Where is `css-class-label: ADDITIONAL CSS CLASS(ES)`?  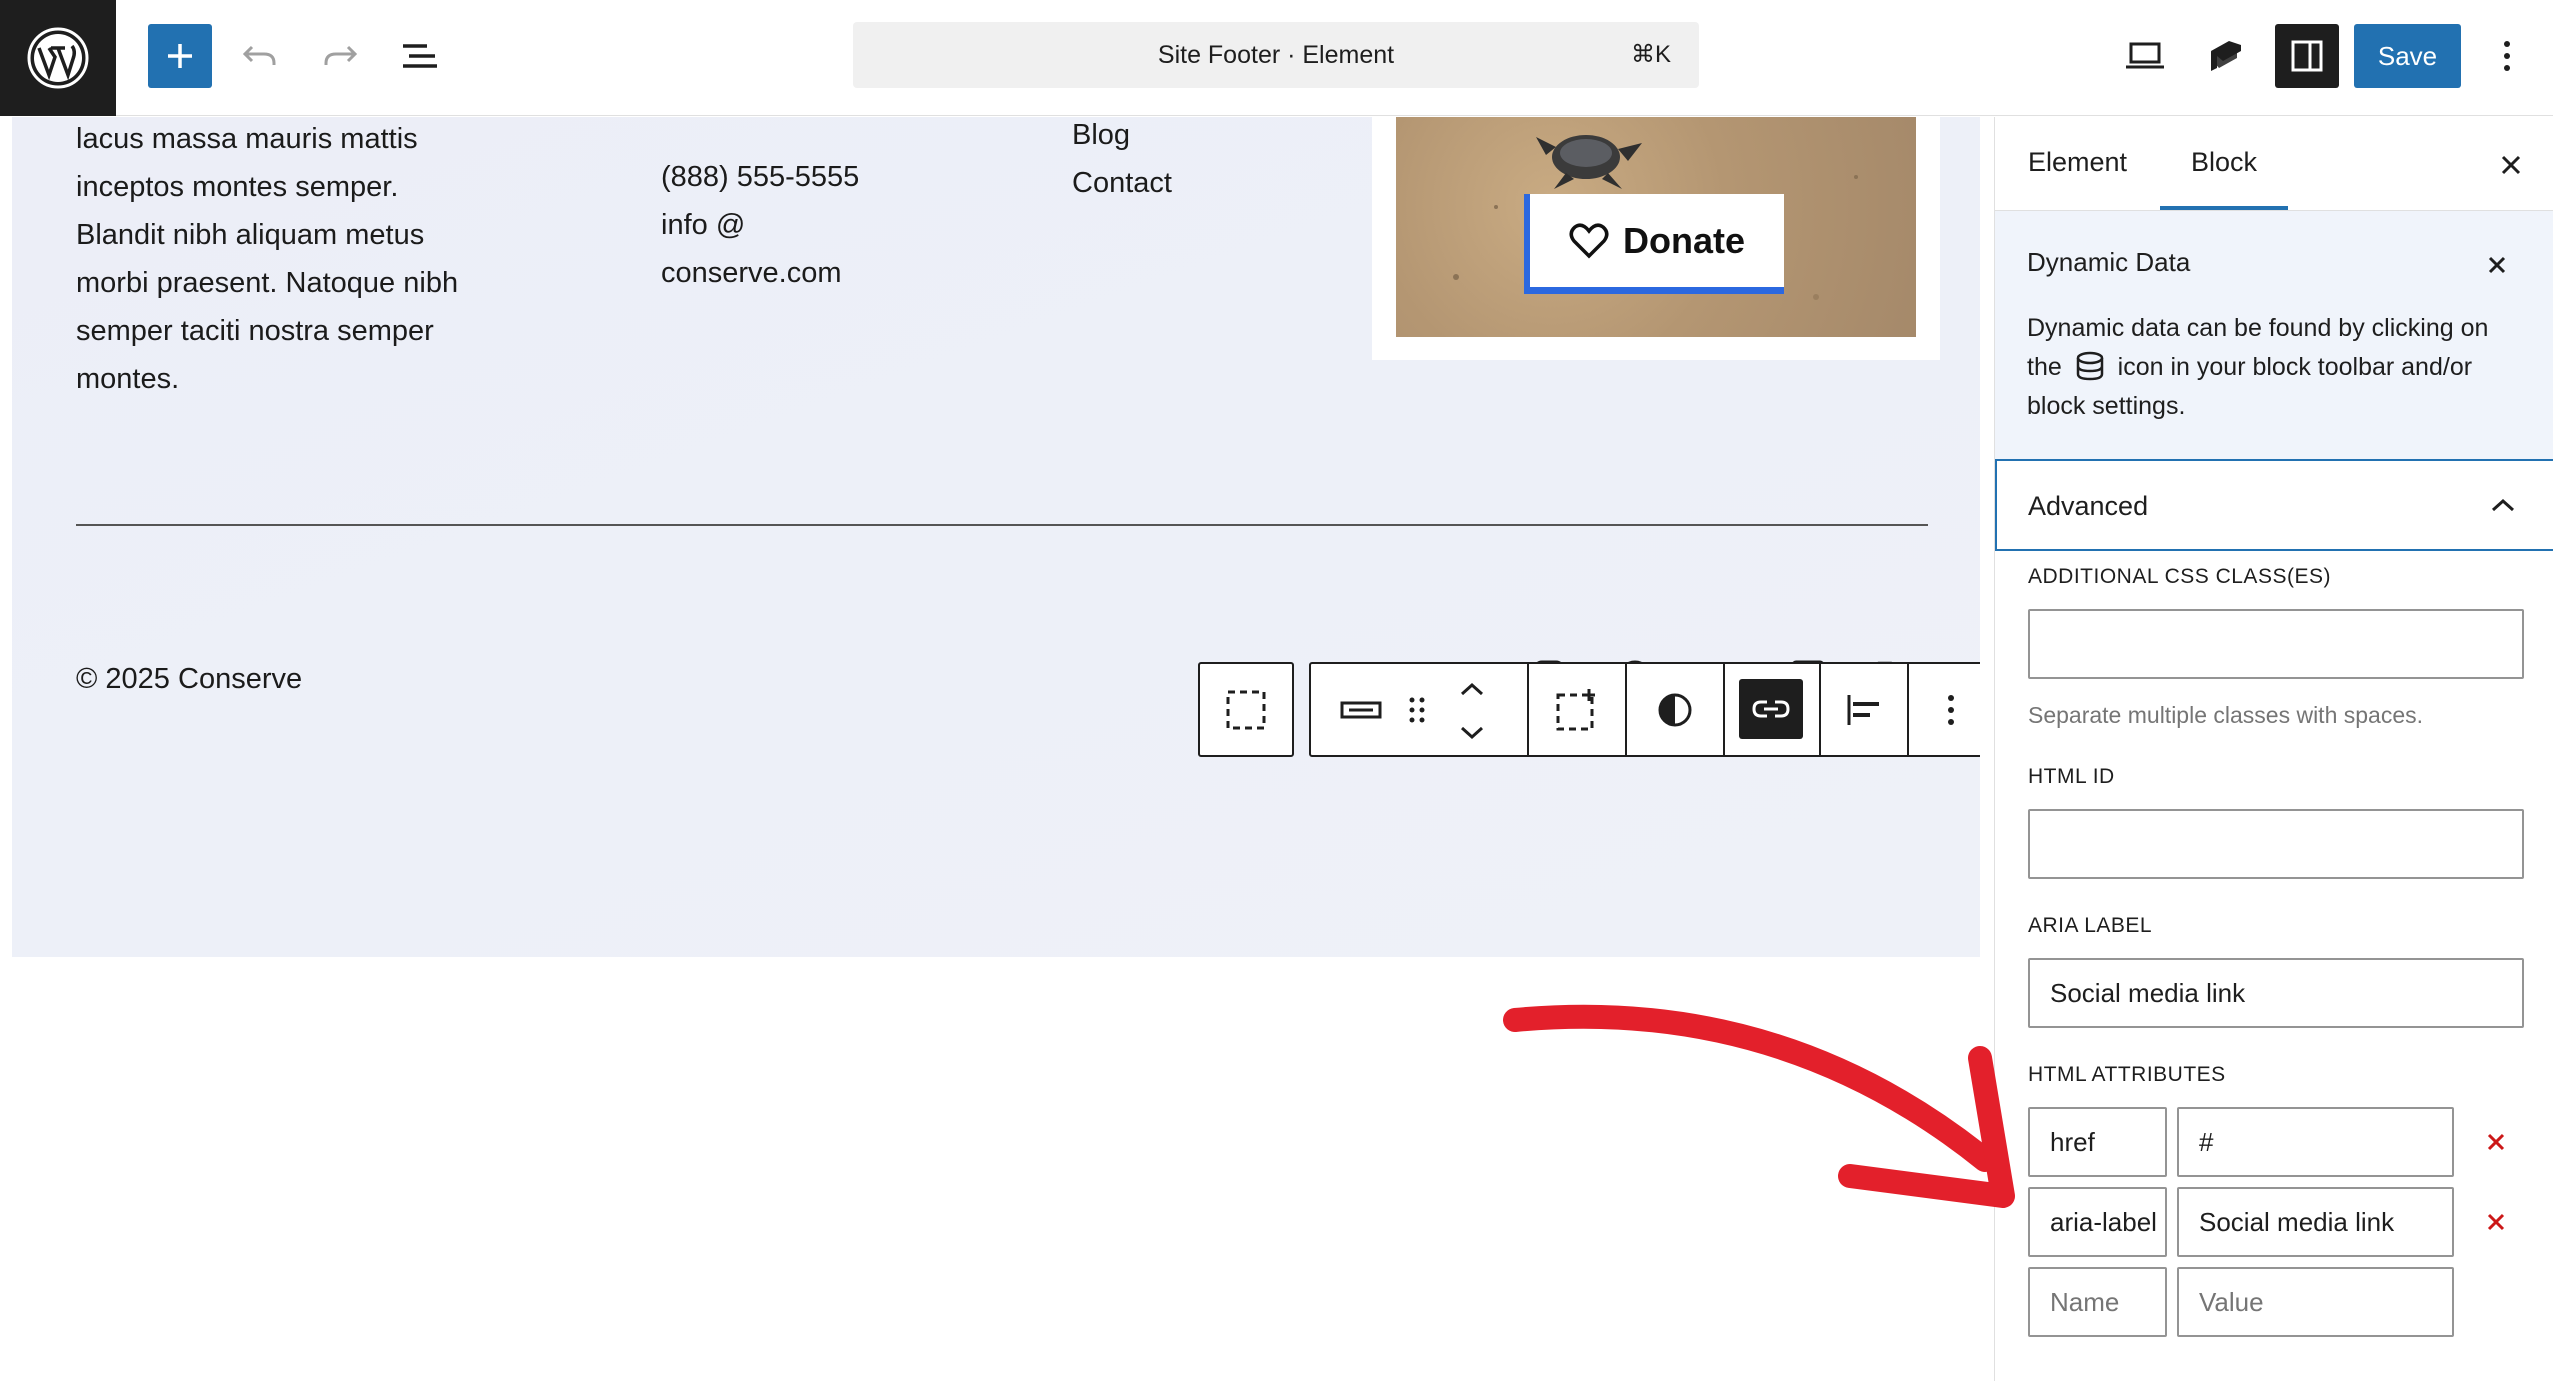
css-class-label: ADDITIONAL CSS CLASS(ES) is located at coordinates (2179, 576).